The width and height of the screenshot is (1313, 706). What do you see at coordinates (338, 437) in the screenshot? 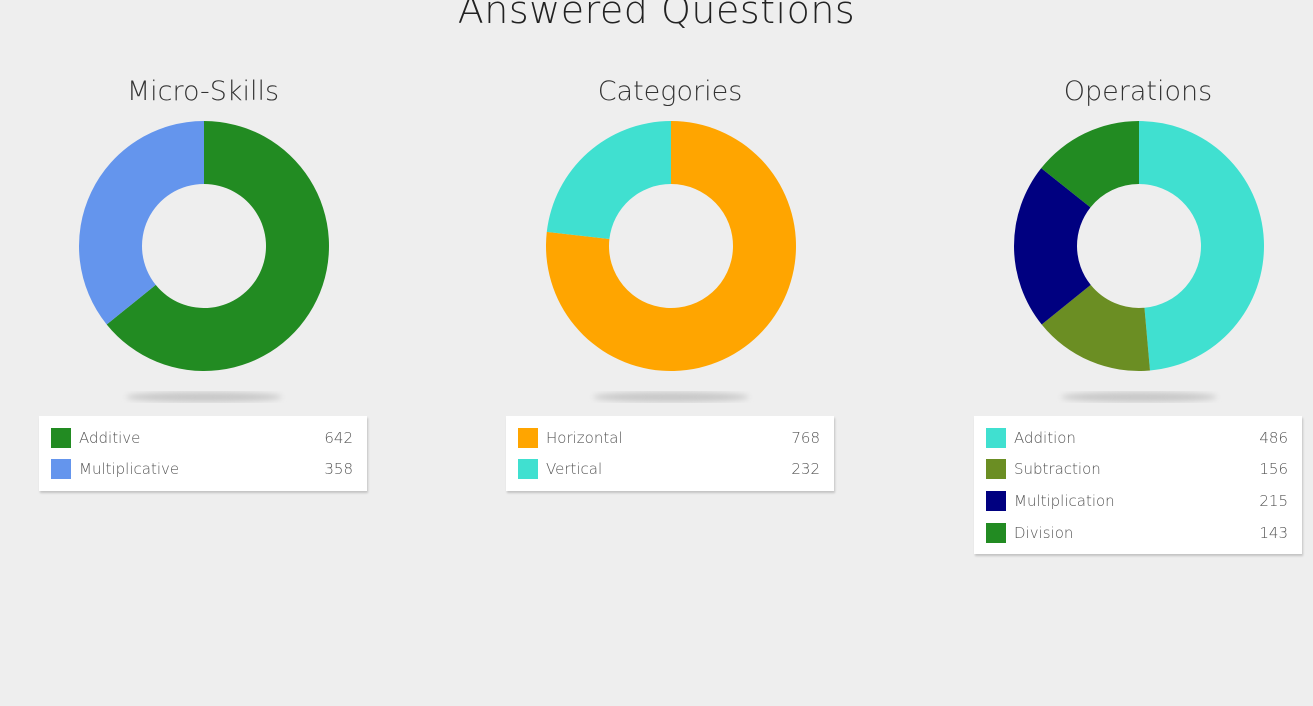
I see `legend-value: 642` at bounding box center [338, 437].